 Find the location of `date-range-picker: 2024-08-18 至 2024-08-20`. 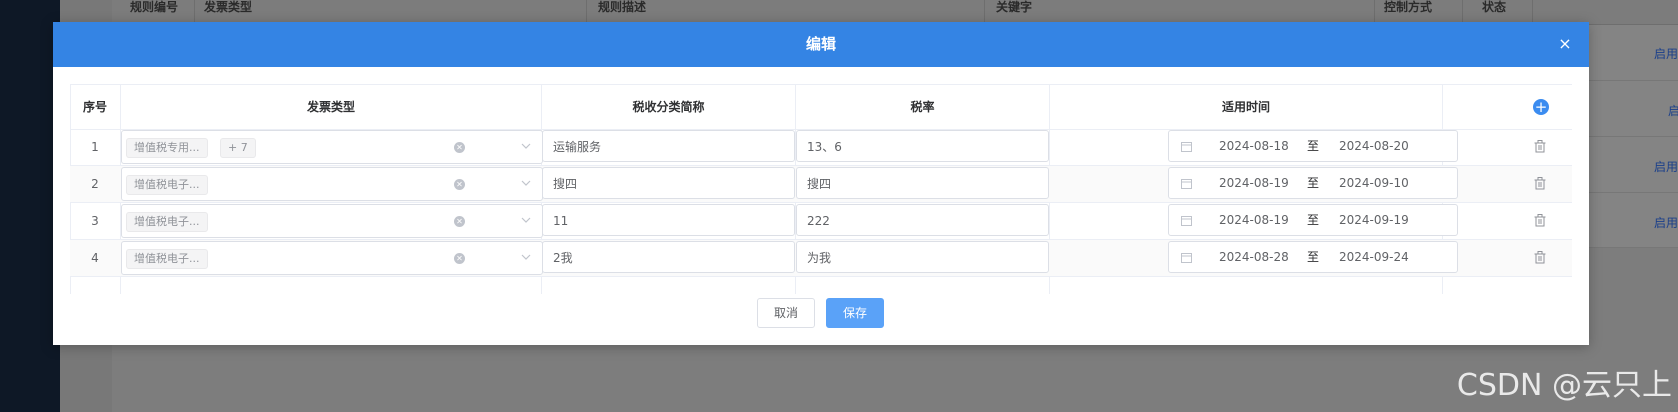

date-range-picker: 2024-08-18 至 2024-08-20 is located at coordinates (1313, 146).